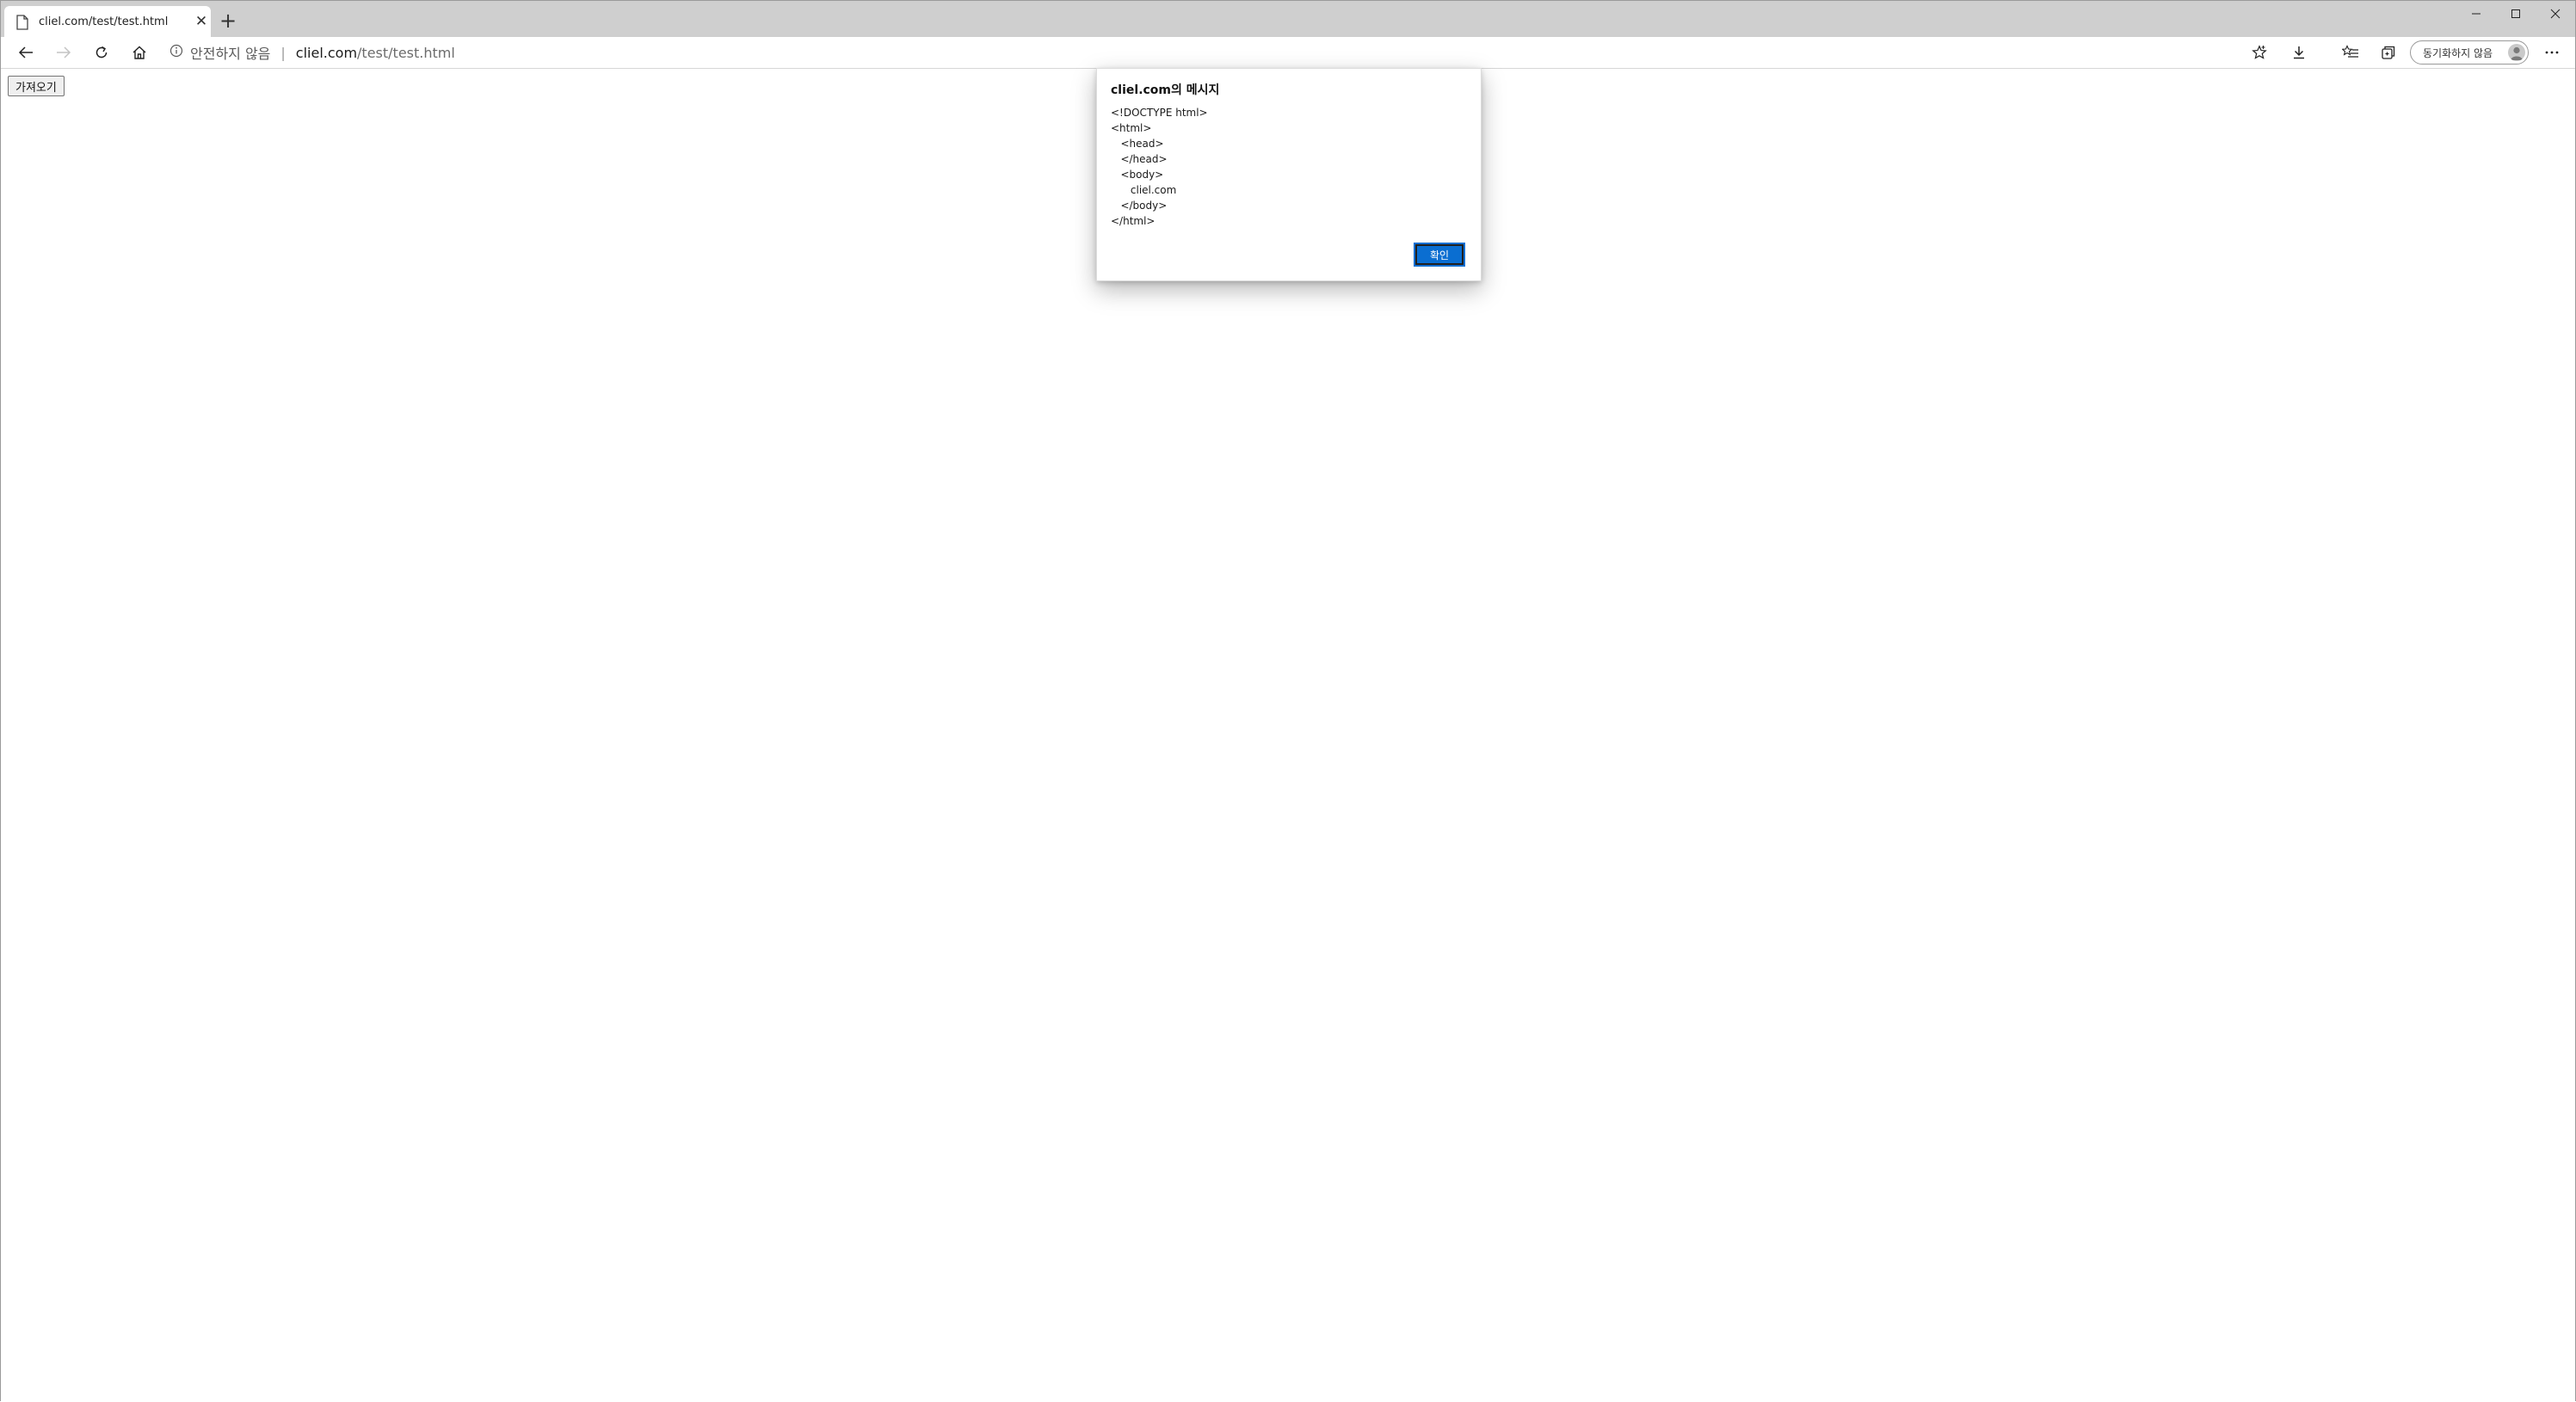  I want to click on message-line: <html>, so click(1131, 128).